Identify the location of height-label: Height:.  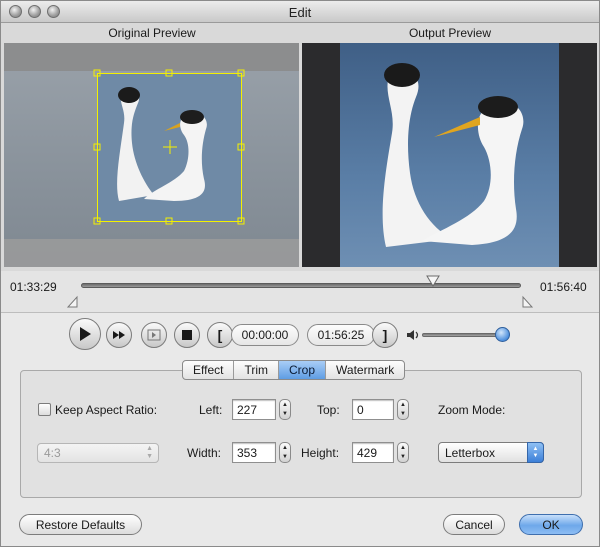
(320, 453).